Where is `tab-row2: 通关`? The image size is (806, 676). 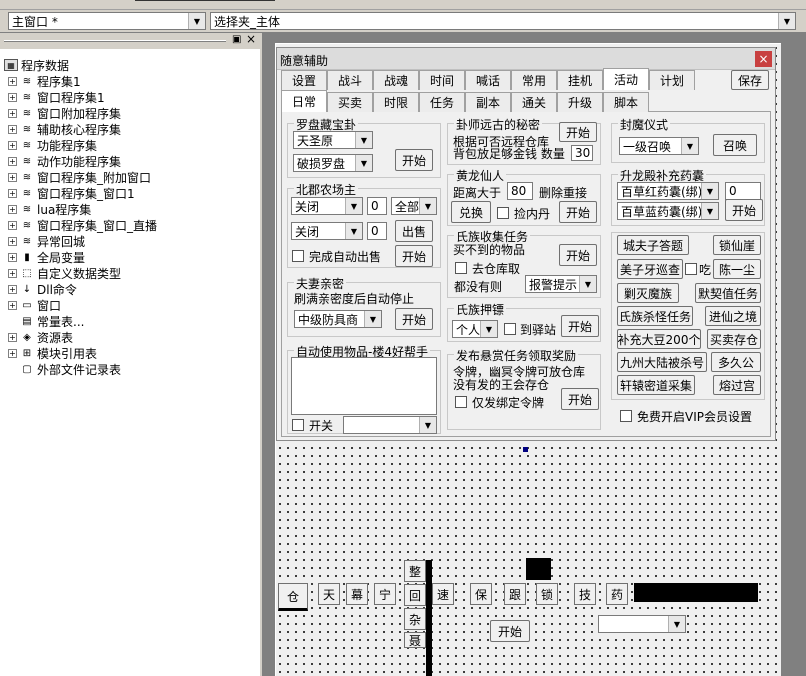 tab-row2: 通关 is located at coordinates (534, 102).